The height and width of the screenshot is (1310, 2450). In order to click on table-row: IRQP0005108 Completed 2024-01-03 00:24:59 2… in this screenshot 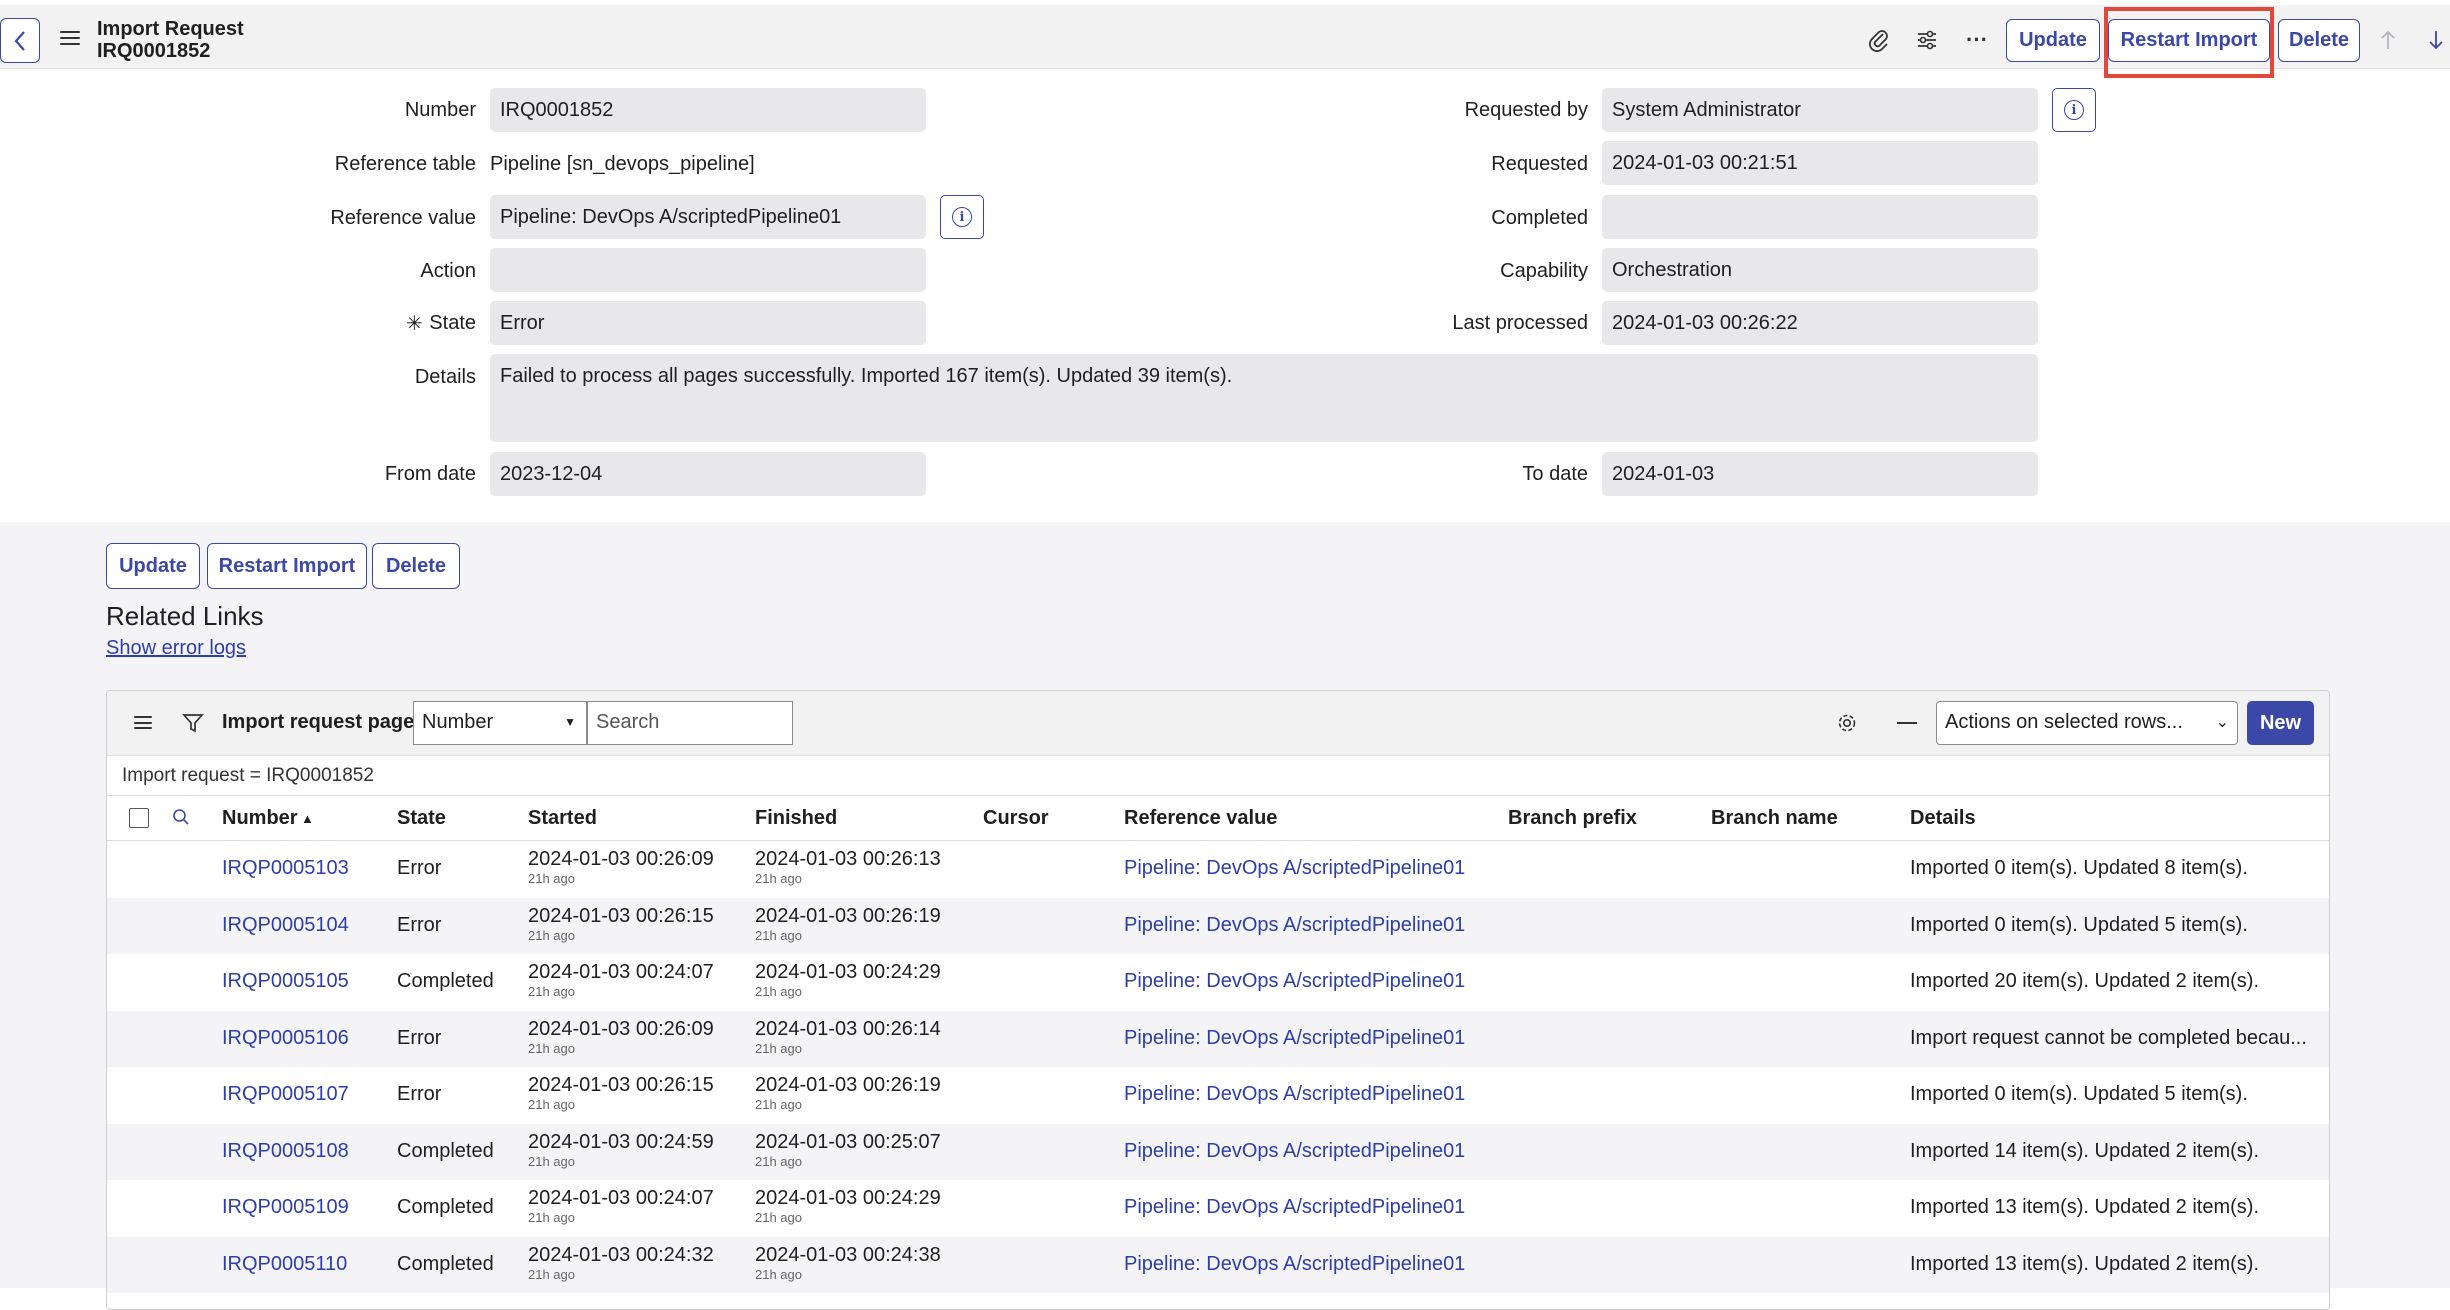, I will do `click(1218, 1151)`.